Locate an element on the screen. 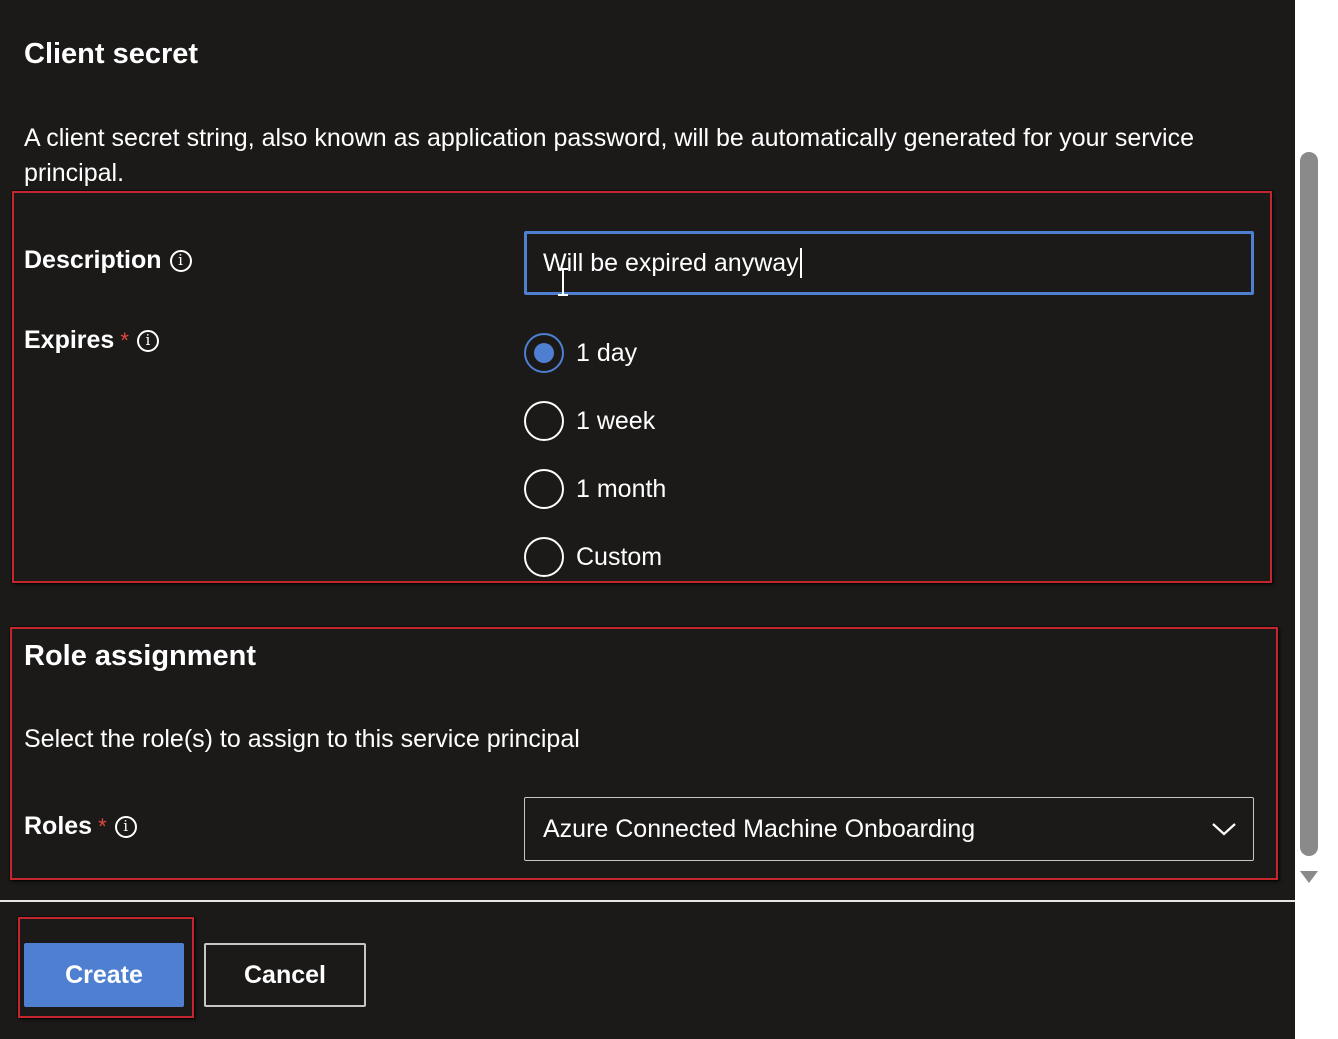 The height and width of the screenshot is (1039, 1338). footer-divider is located at coordinates (647, 901).